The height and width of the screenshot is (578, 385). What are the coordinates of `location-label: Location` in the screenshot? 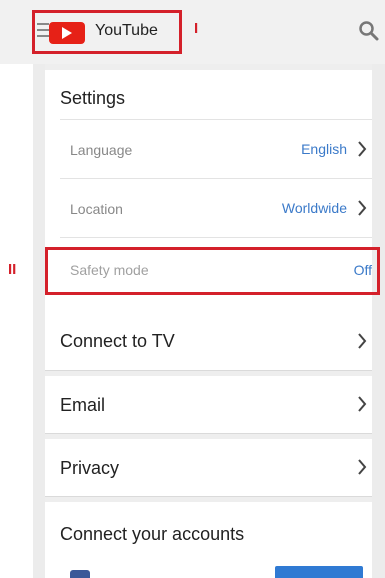 It's located at (96, 209).